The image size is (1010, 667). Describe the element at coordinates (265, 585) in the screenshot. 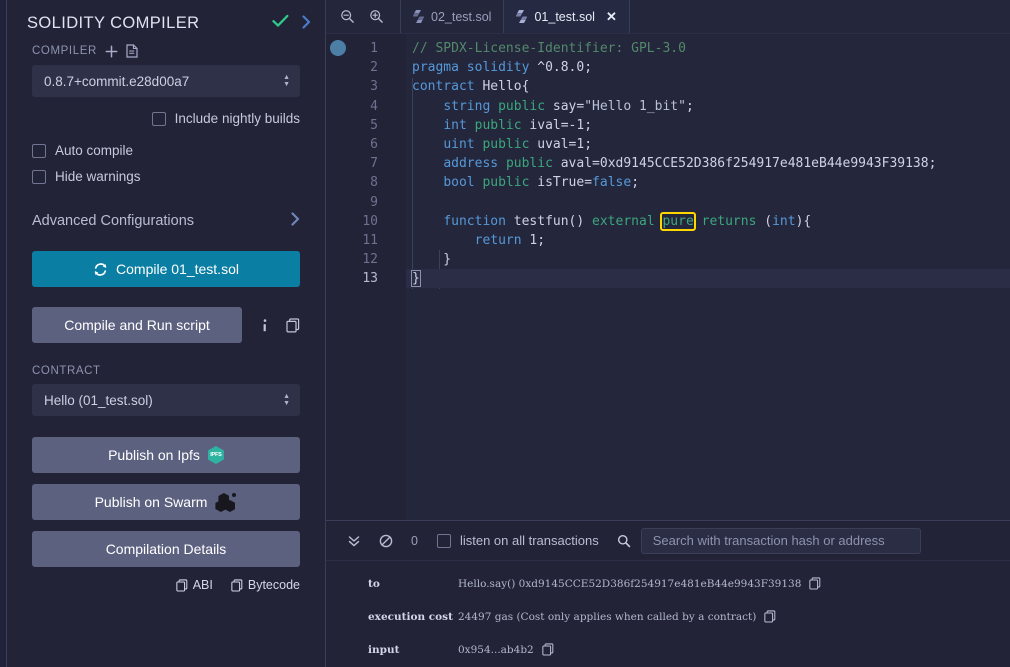

I see `copy-bytecode-link: Bytecode` at that location.